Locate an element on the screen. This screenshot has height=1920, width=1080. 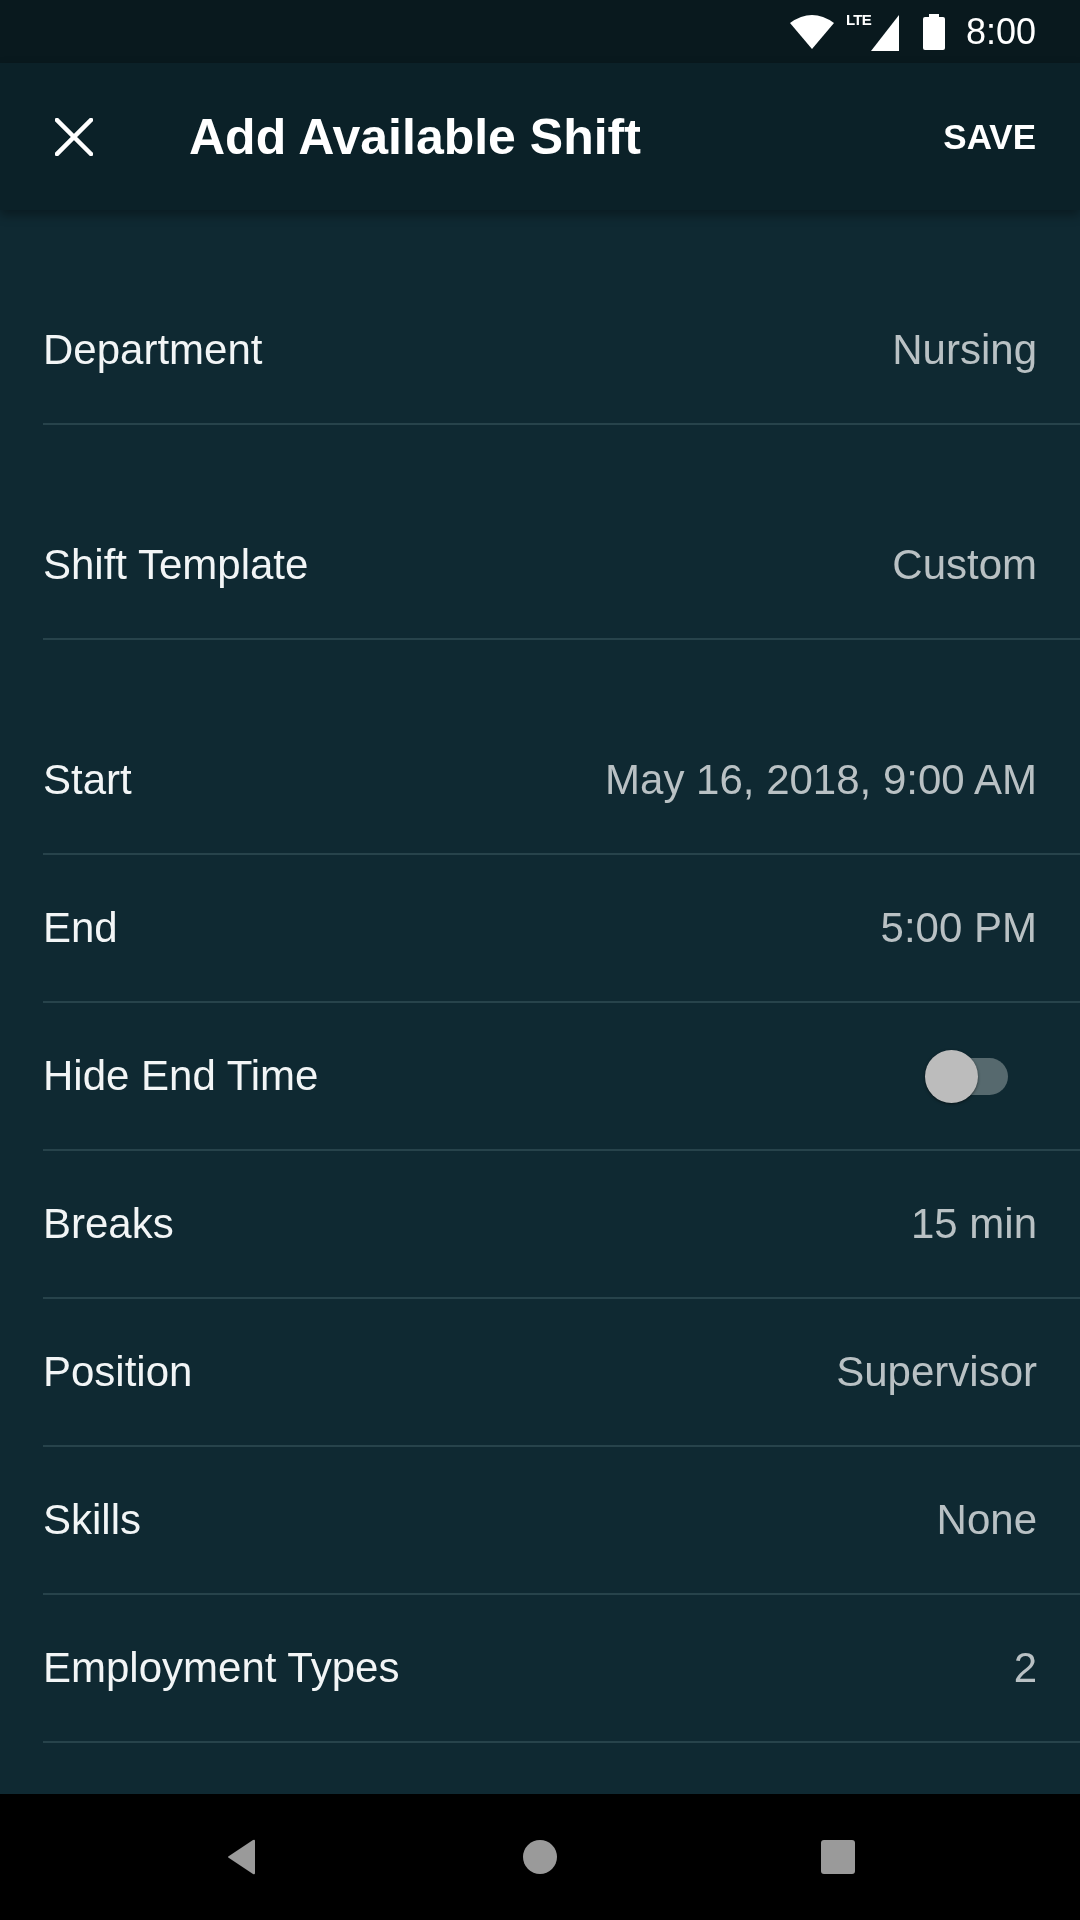
row-label: Shift Template is located at coordinates (176, 565).